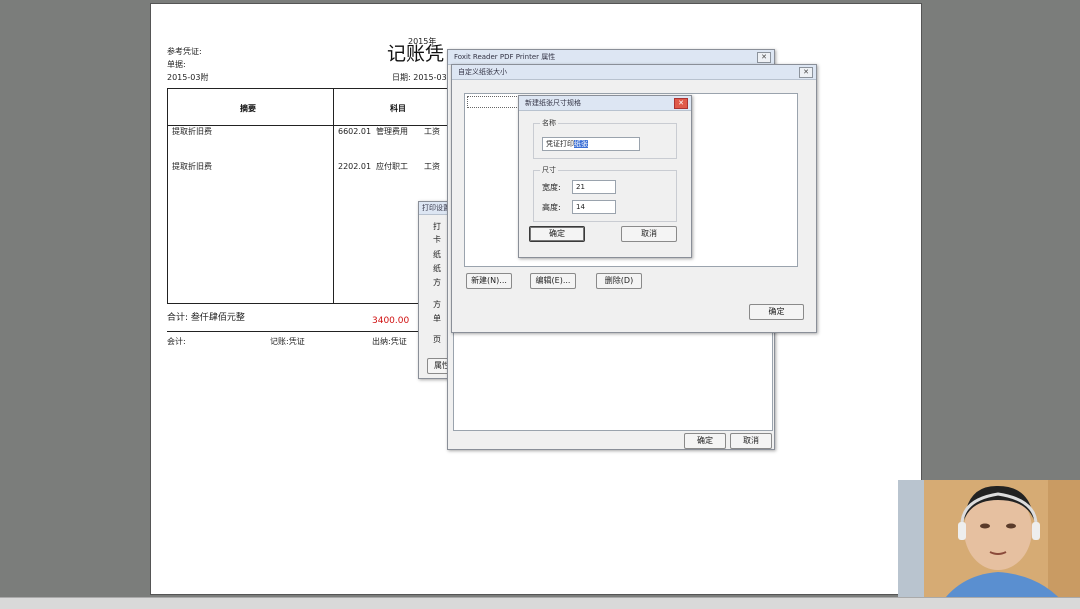 The image size is (1080, 609). I want to click on paper-name-selection: 纸张, so click(581, 144).